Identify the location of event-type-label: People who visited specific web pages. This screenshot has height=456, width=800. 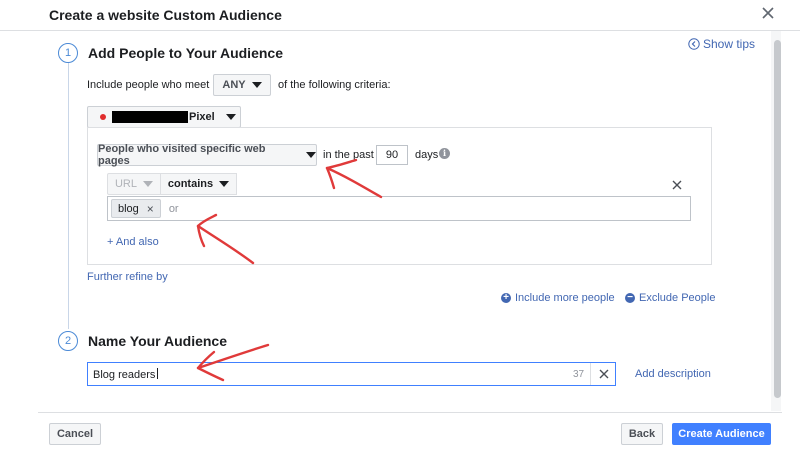
(182, 155).